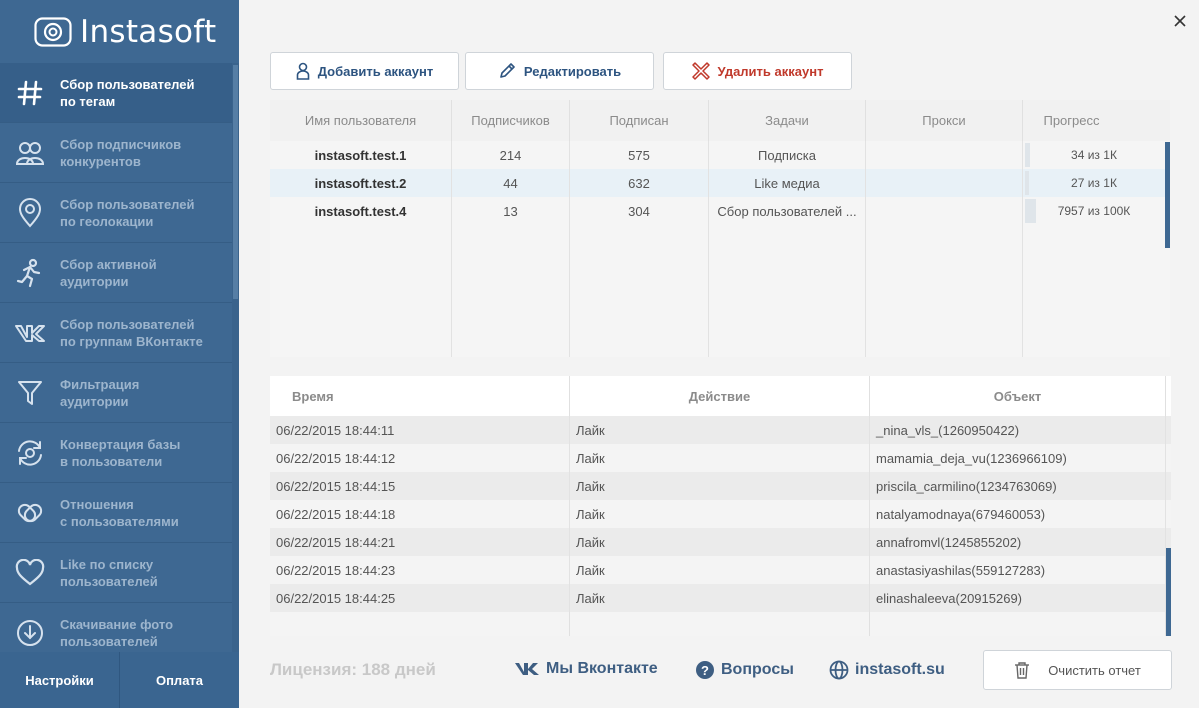 The image size is (1199, 708). What do you see at coordinates (770, 71) in the screenshot?
I see `delete-account-label: Удалить аккаунт` at bounding box center [770, 71].